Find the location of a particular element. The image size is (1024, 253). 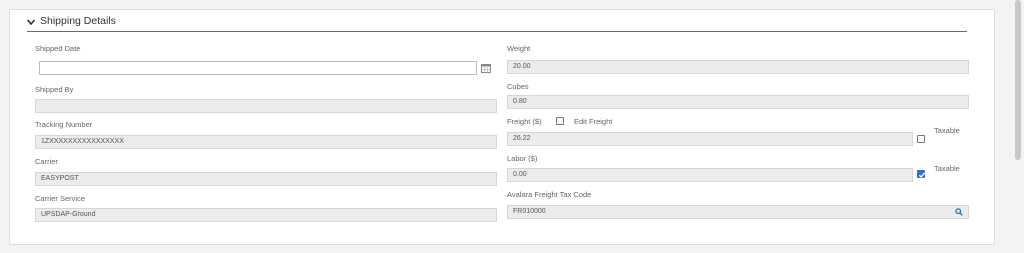

tracking-number-label: Tracking Number is located at coordinates (64, 124).